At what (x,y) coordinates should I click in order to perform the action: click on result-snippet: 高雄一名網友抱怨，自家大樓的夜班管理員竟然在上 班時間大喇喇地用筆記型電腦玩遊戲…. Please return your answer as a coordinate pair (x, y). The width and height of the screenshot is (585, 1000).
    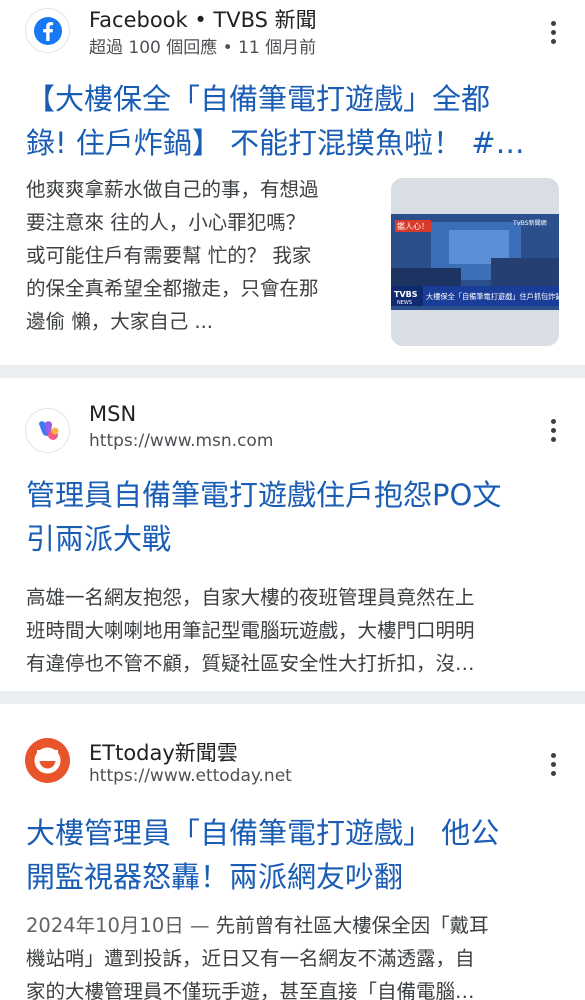
    Looking at the image, I should click on (288, 630).